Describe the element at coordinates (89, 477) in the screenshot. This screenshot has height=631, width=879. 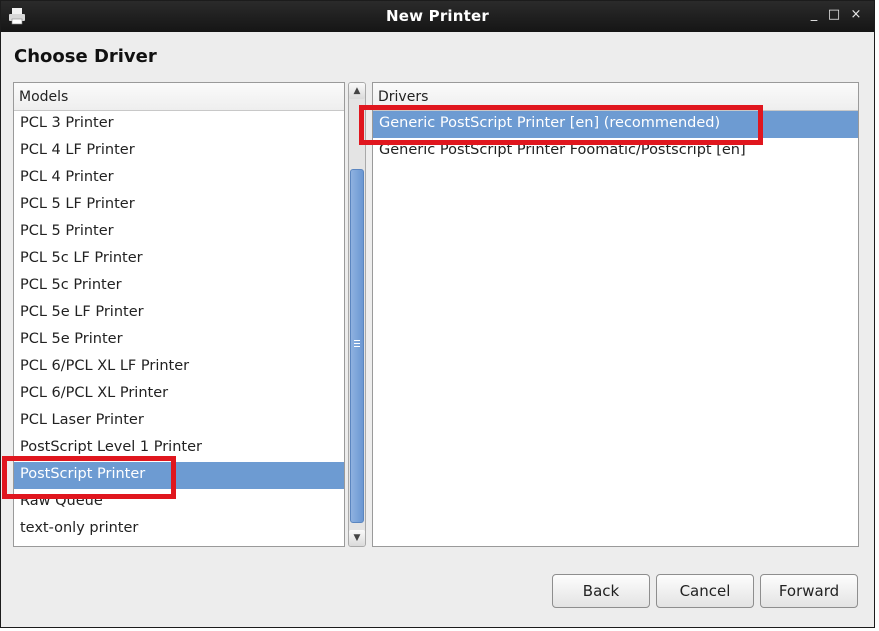
I see `annotation-highlight-model` at that location.